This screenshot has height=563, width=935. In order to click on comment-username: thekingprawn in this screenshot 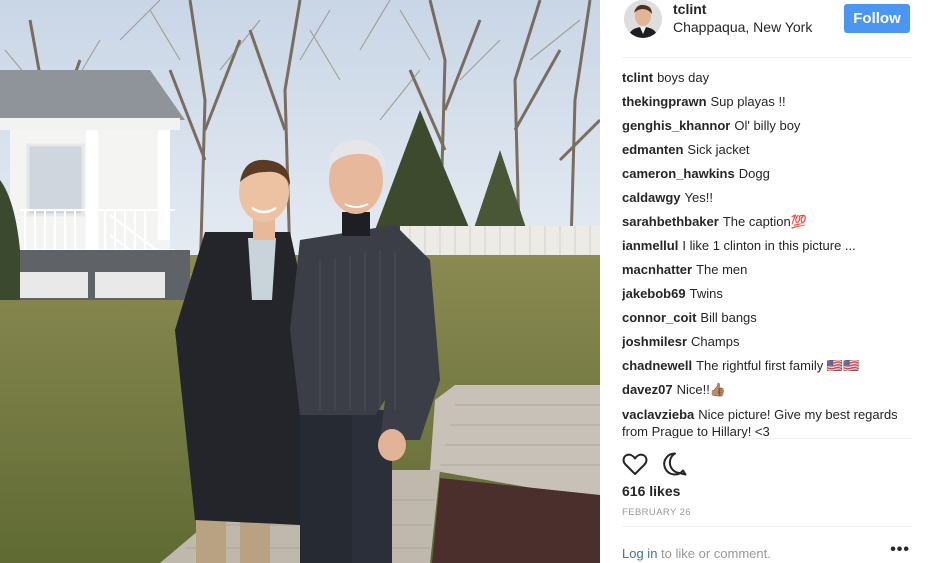, I will do `click(664, 101)`.